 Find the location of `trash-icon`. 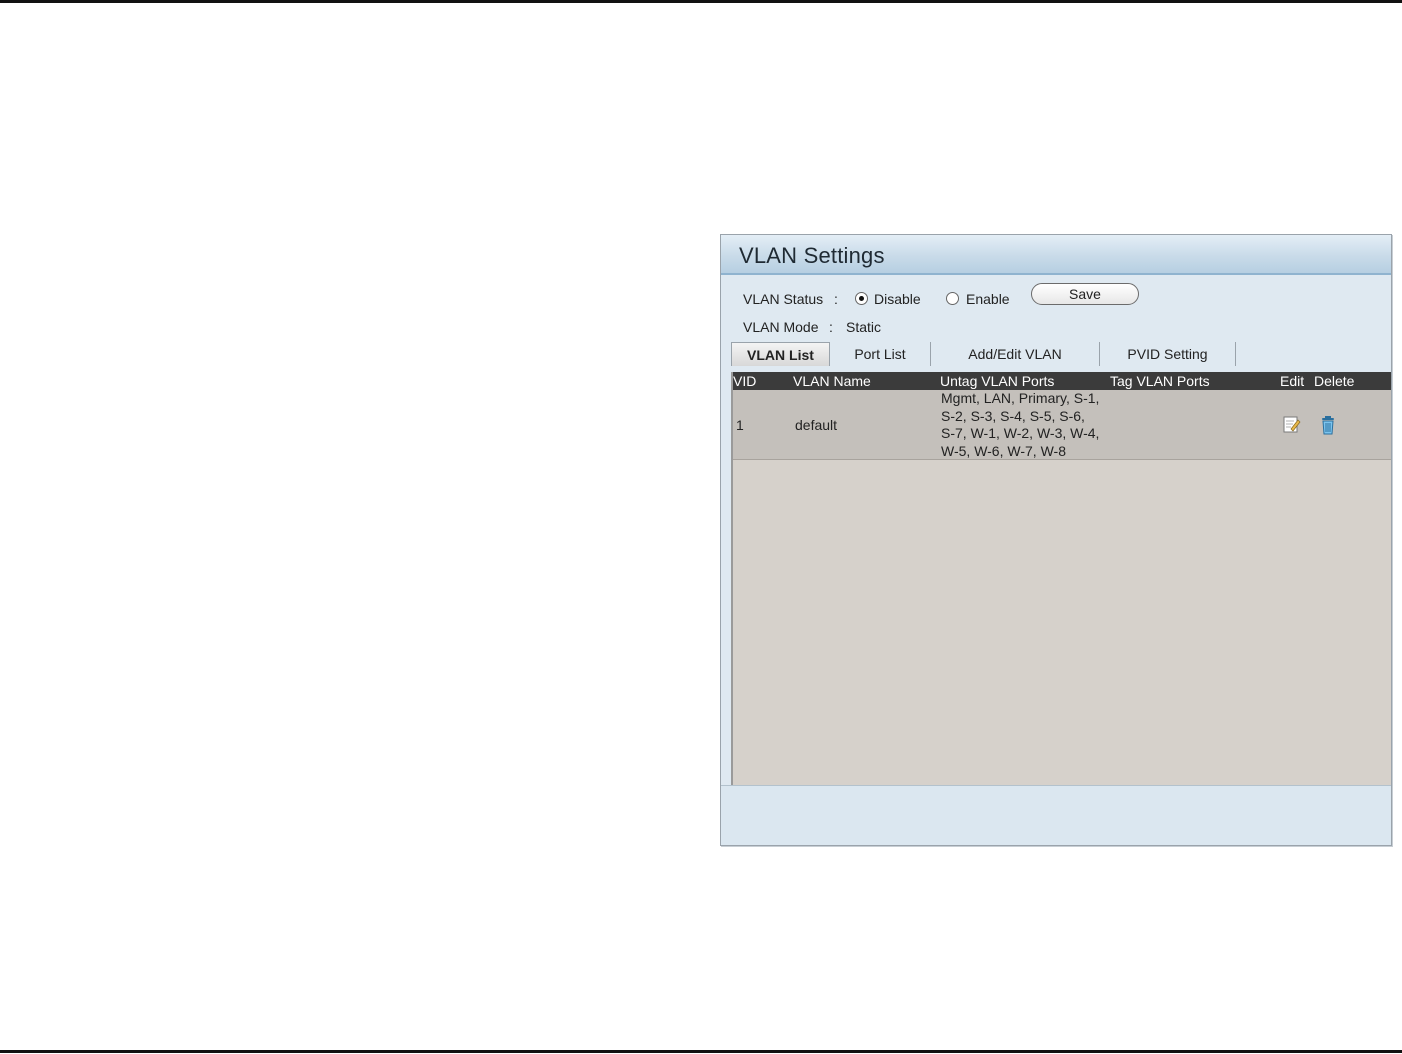

trash-icon is located at coordinates (1328, 425).